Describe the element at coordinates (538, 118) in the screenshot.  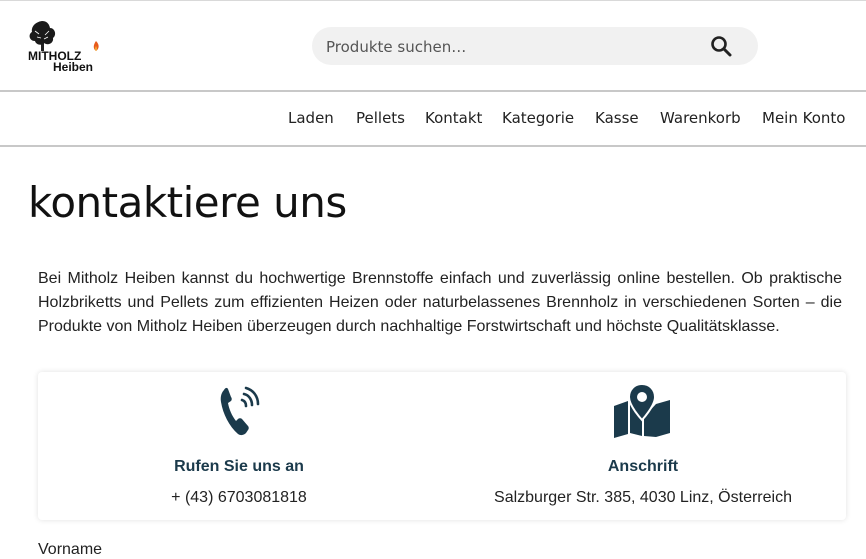
I see `nav-item-kategorie: Kategorie` at that location.